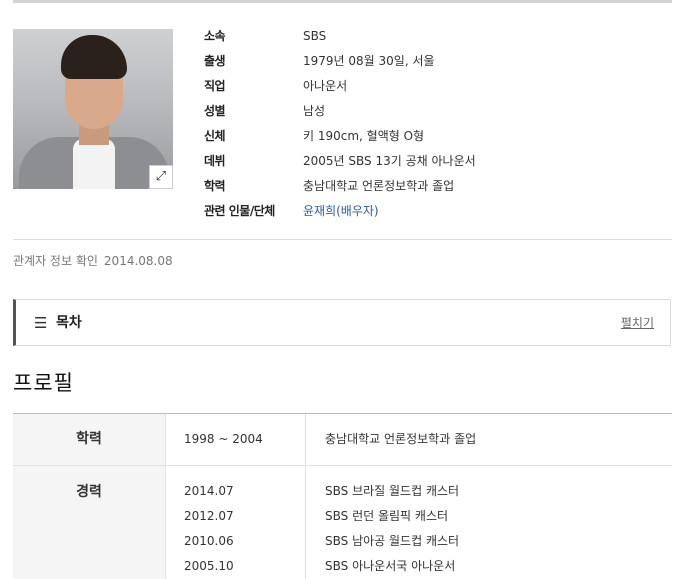 The width and height of the screenshot is (674, 579). What do you see at coordinates (341, 211) in the screenshot?
I see `related-person-link: 윤재희(배우자)` at bounding box center [341, 211].